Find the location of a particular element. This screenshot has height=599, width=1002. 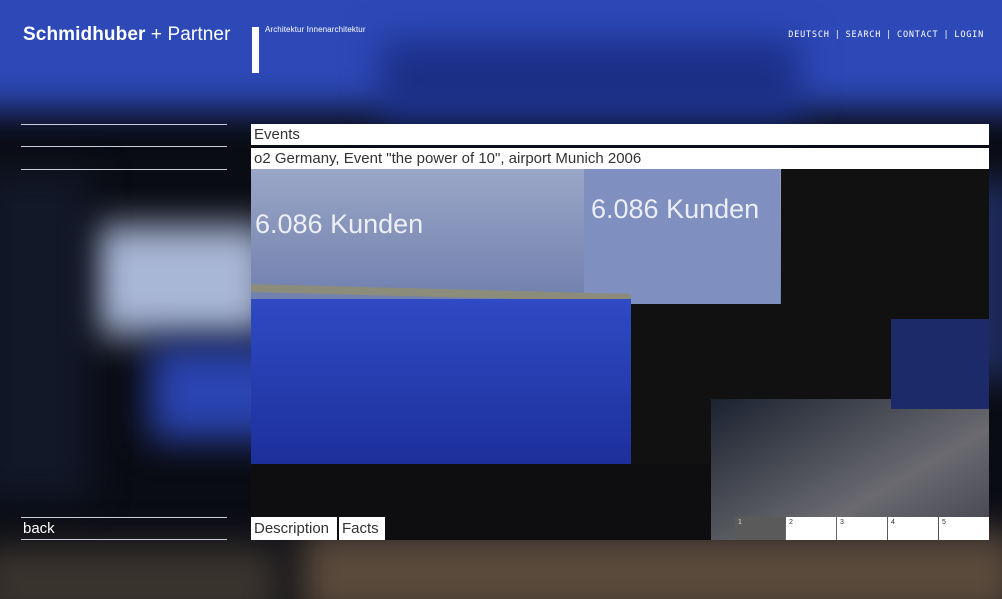

tab-facts: Facts is located at coordinates (362, 528).